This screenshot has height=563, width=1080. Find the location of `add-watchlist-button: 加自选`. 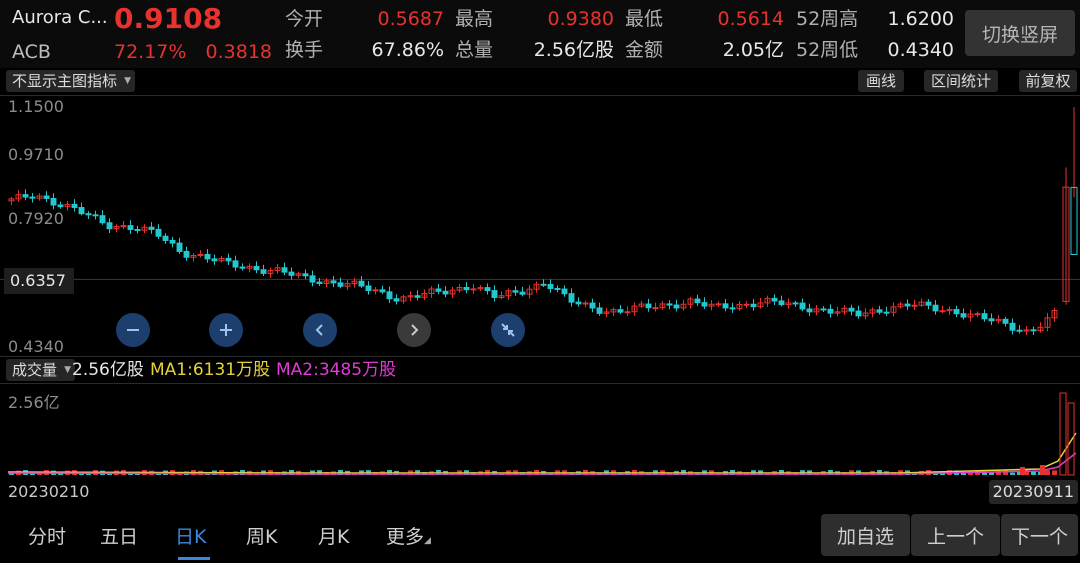

add-watchlist-button: 加自选 is located at coordinates (865, 535).